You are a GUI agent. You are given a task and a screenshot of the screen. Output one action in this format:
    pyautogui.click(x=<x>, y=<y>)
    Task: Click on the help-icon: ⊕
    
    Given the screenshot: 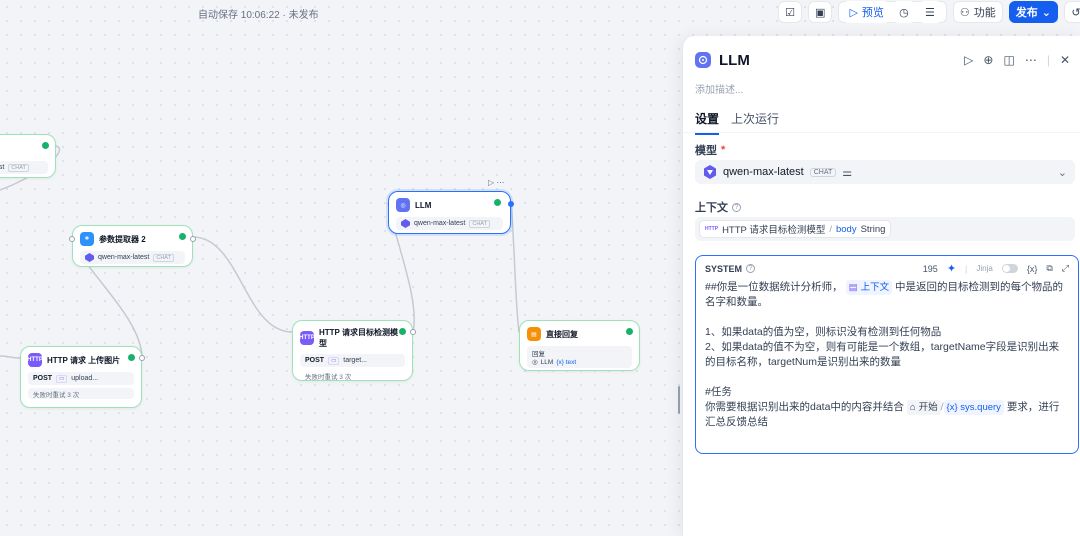 What is the action you would take?
    pyautogui.click(x=988, y=60)
    